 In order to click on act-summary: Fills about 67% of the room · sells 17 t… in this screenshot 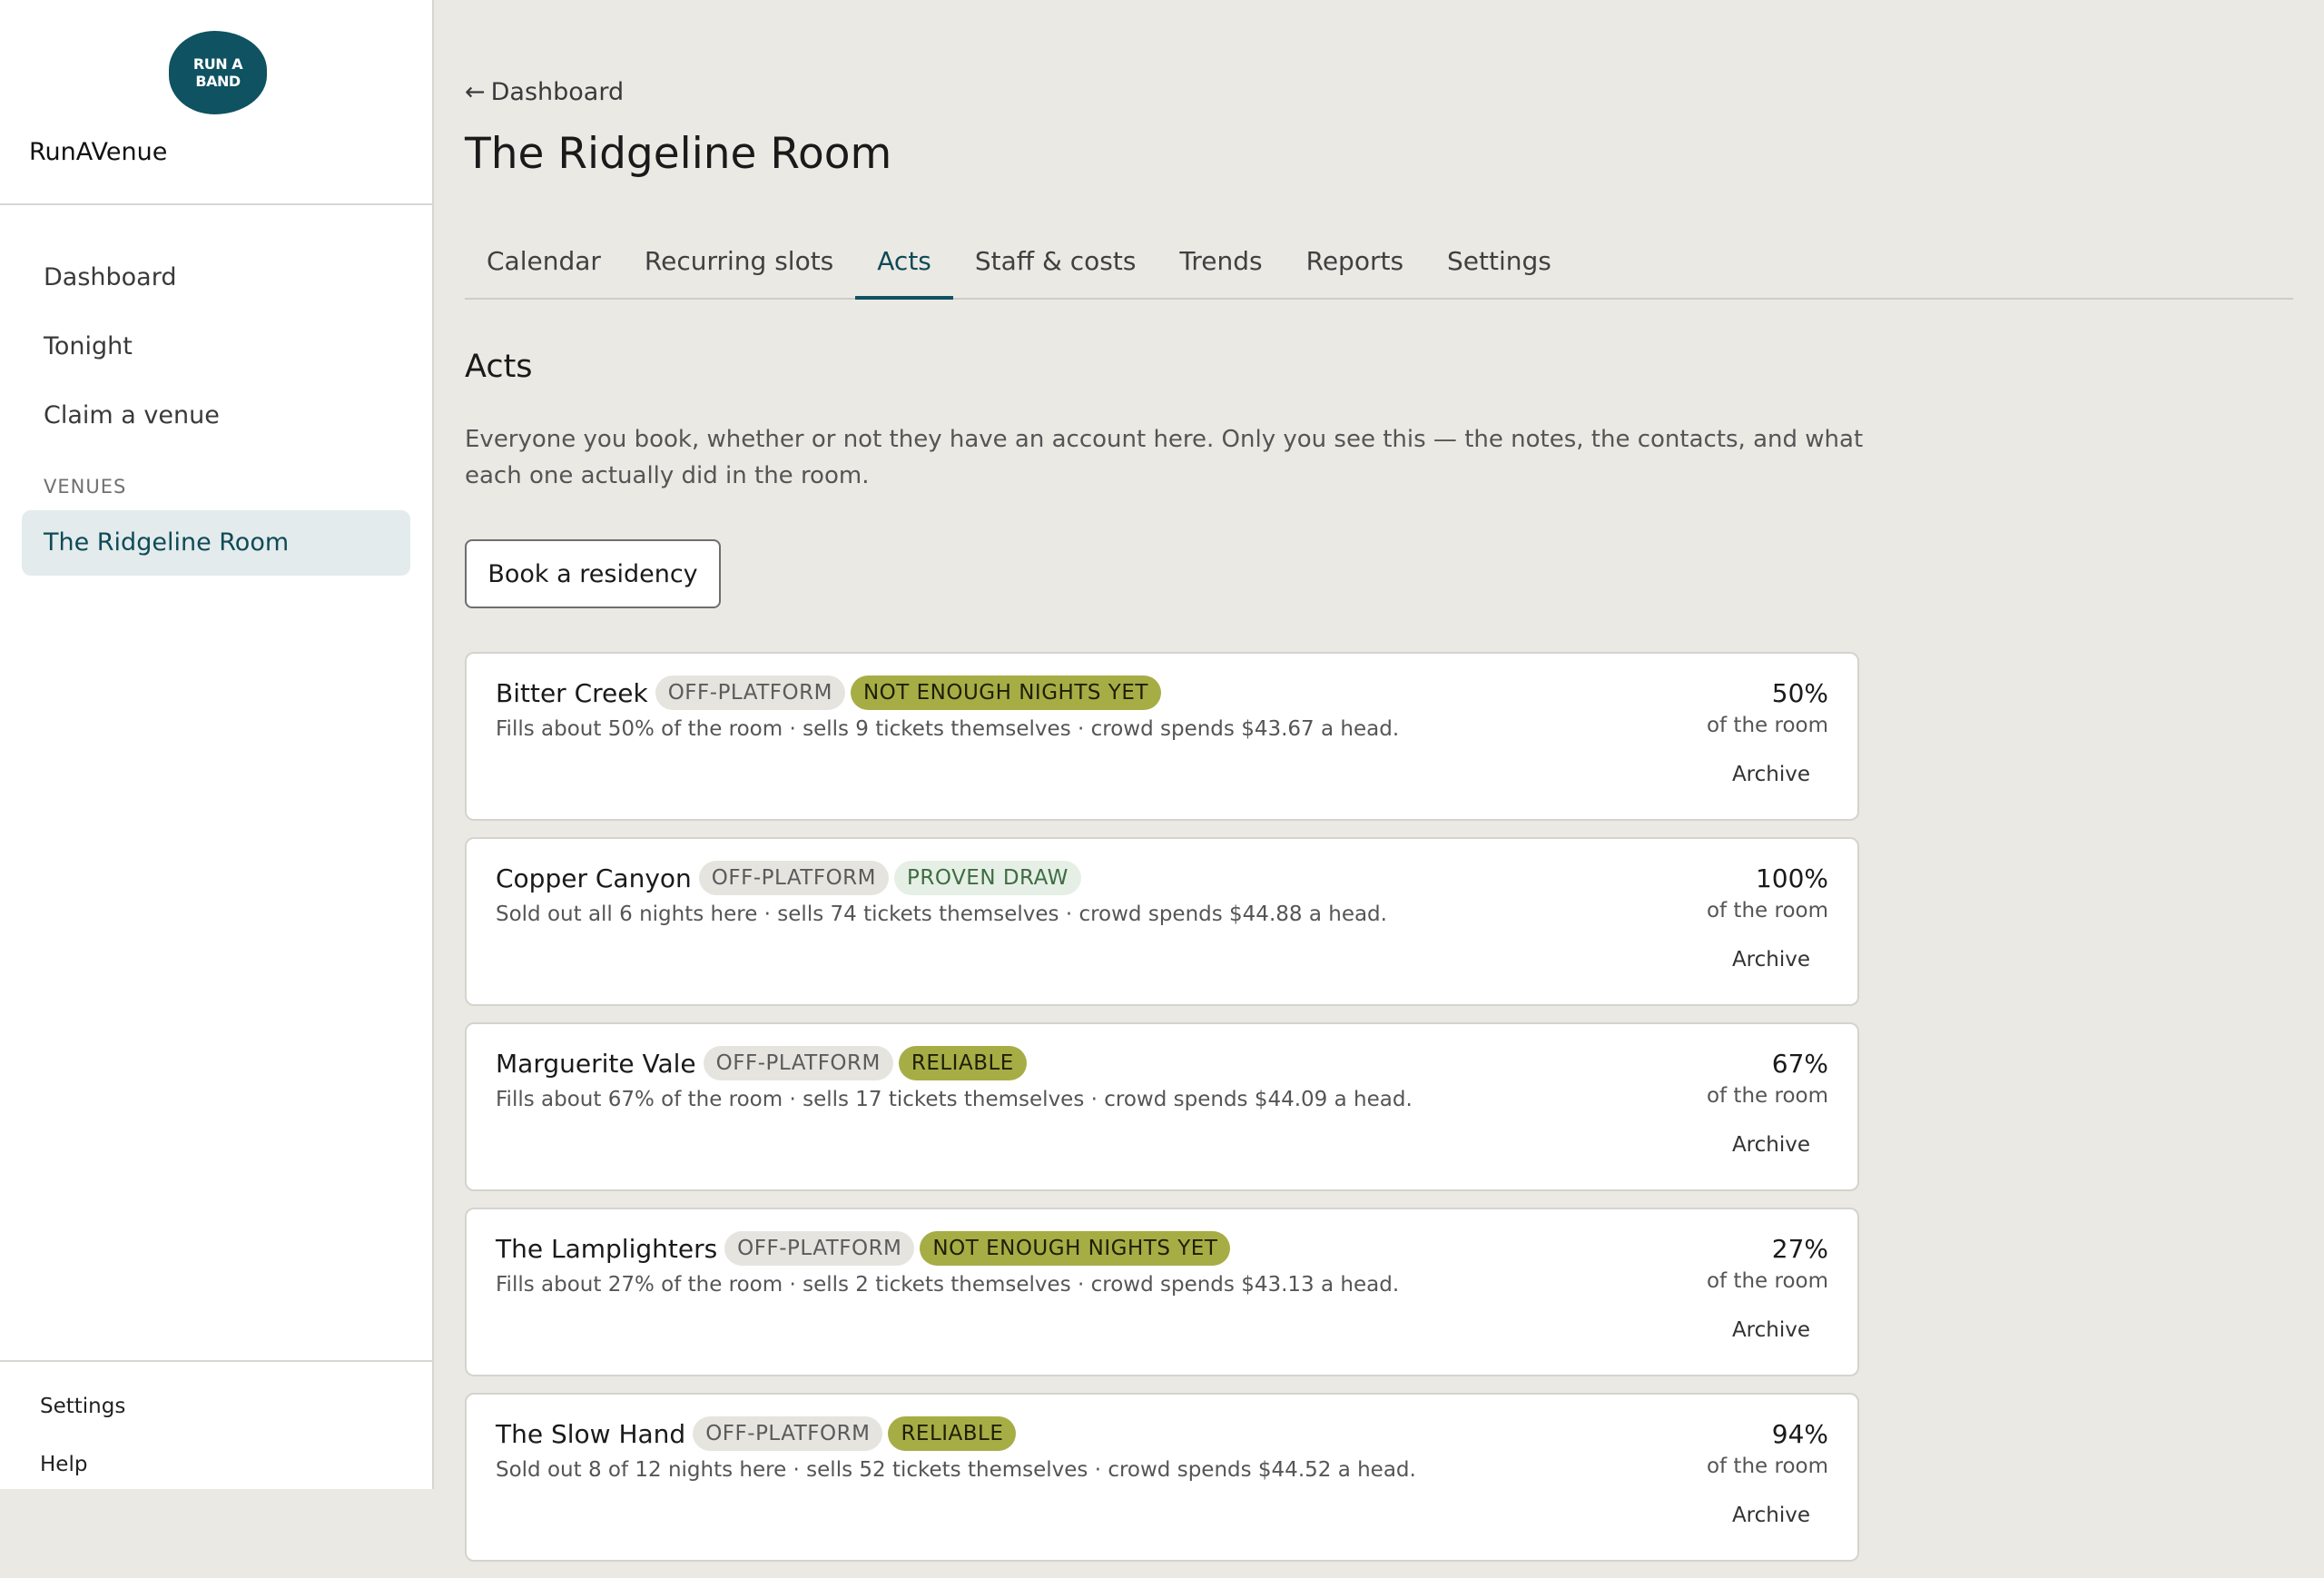, I will do `click(954, 1100)`.